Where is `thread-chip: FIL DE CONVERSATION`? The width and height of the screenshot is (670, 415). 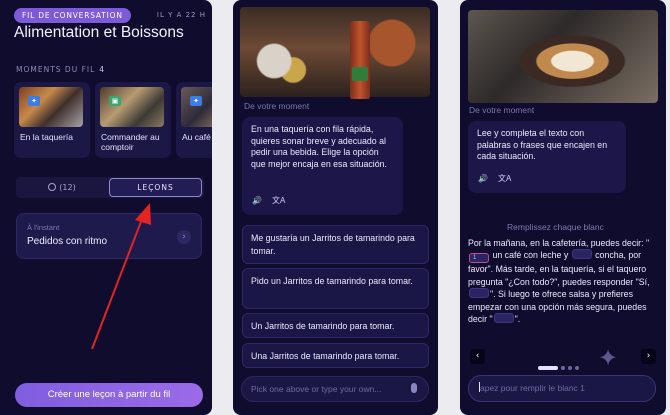
thread-chip: FIL DE CONVERSATION is located at coordinates (72, 15).